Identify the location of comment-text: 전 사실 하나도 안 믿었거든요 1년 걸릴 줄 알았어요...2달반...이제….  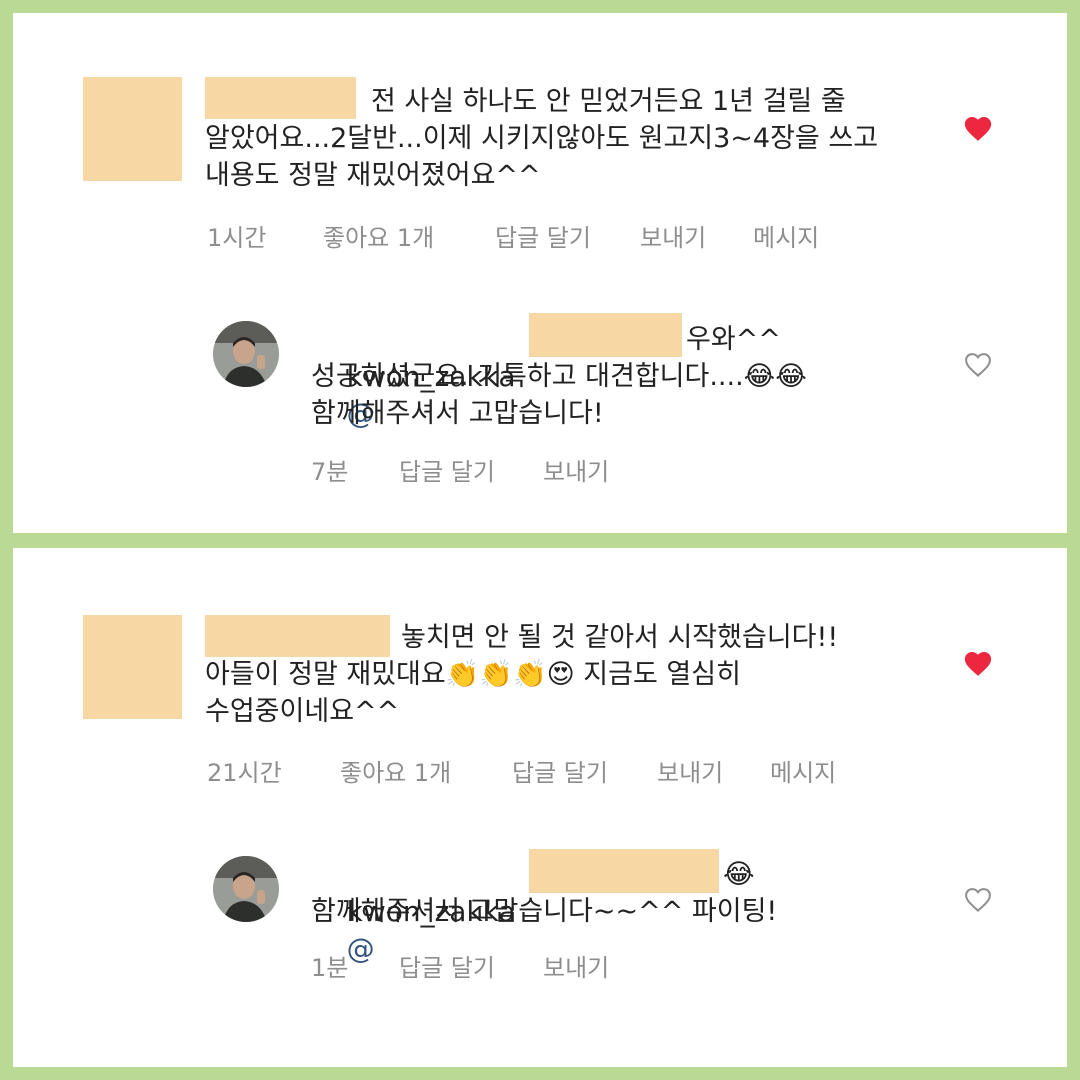
(546, 138).